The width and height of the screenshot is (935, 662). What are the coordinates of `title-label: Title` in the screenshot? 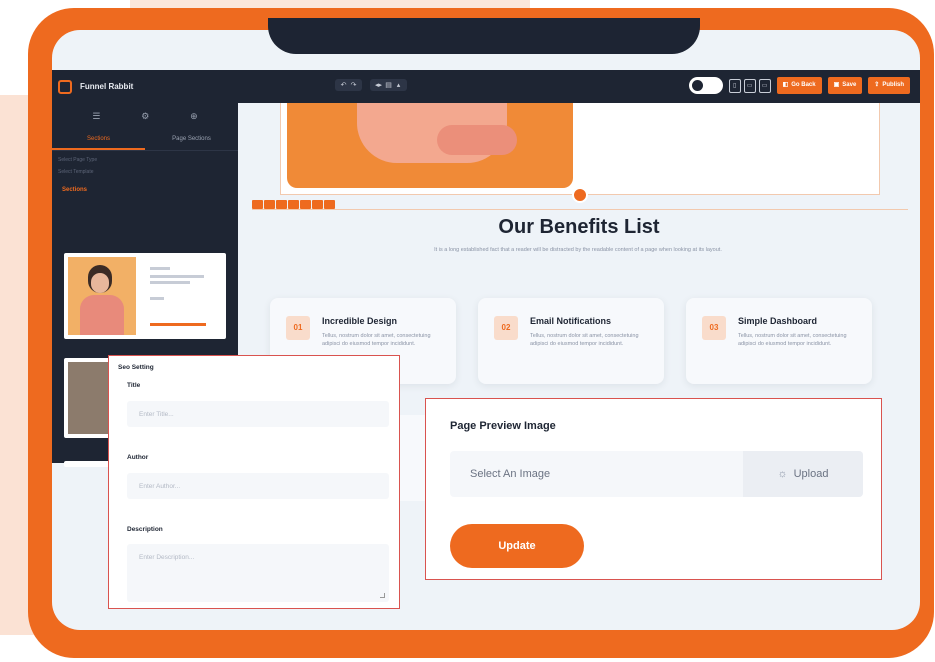 It's located at (134, 385).